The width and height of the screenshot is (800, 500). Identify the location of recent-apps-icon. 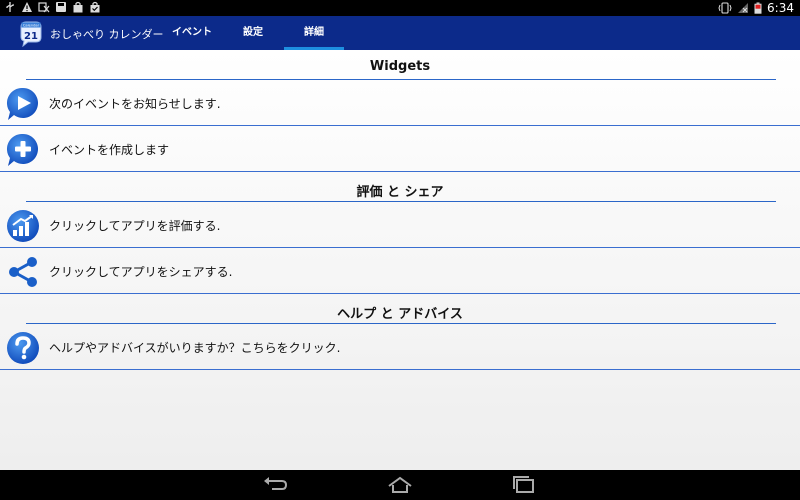
(524, 485).